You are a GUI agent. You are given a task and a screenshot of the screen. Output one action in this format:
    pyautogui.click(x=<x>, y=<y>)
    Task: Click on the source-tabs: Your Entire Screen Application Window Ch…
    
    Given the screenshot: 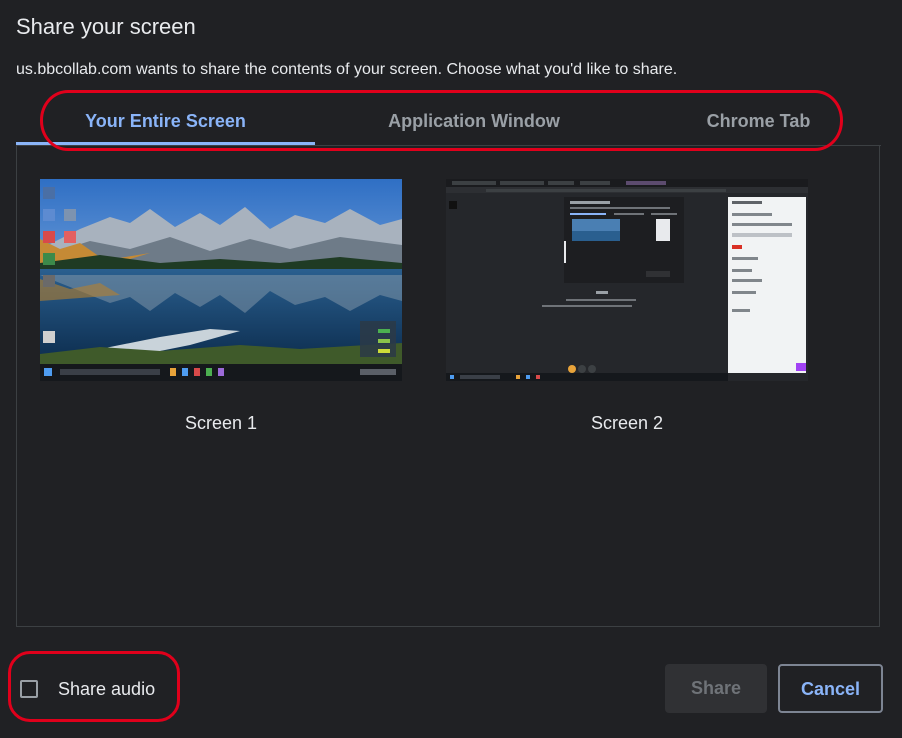 What is the action you would take?
    pyautogui.click(x=448, y=122)
    